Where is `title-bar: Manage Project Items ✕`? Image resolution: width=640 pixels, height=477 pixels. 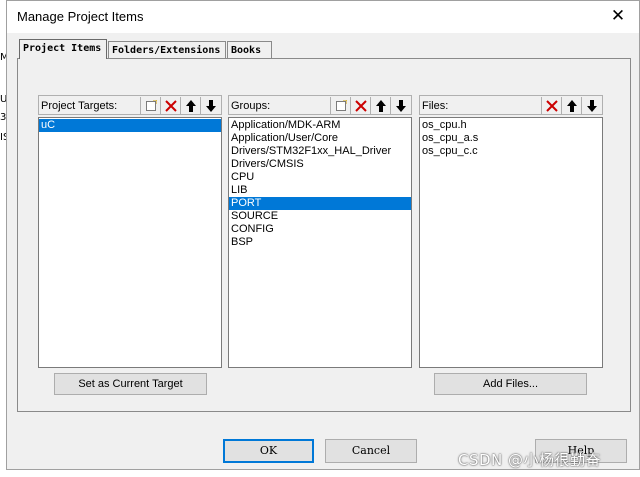
title-bar: Manage Project Items ✕ is located at coordinates (323, 17).